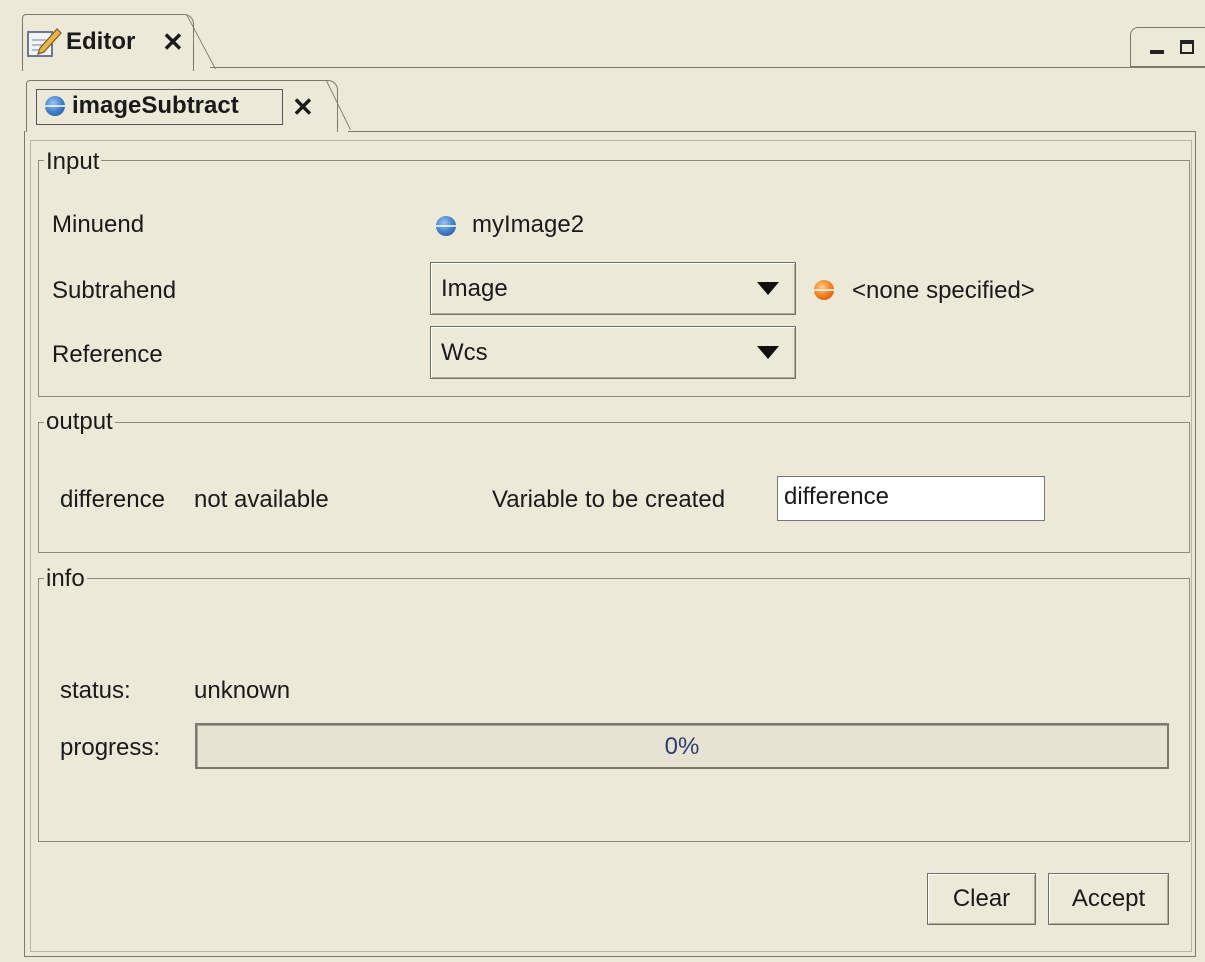  I want to click on editor-tab-baseline, so click(707, 67).